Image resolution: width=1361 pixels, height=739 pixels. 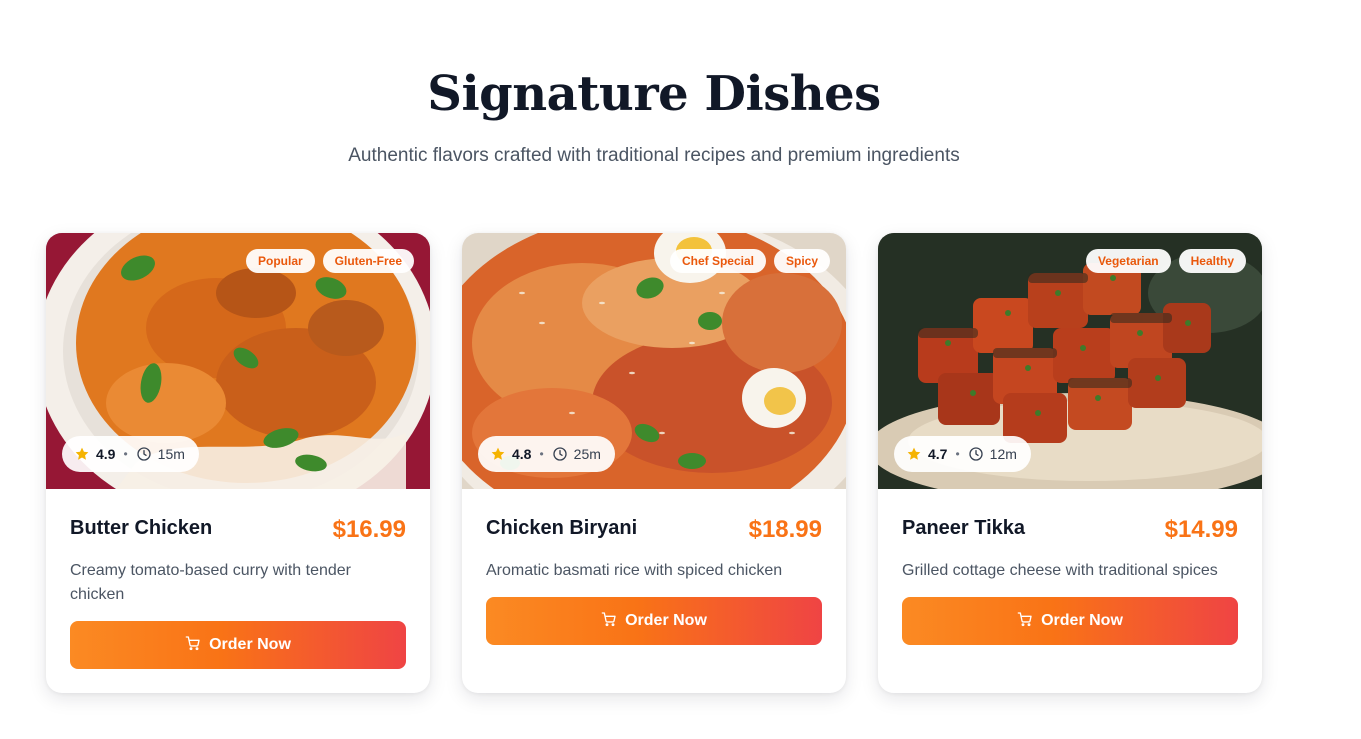 What do you see at coordinates (654, 361) in the screenshot?
I see `dish-image: Chef Special Spicy 4.8 • 25m` at bounding box center [654, 361].